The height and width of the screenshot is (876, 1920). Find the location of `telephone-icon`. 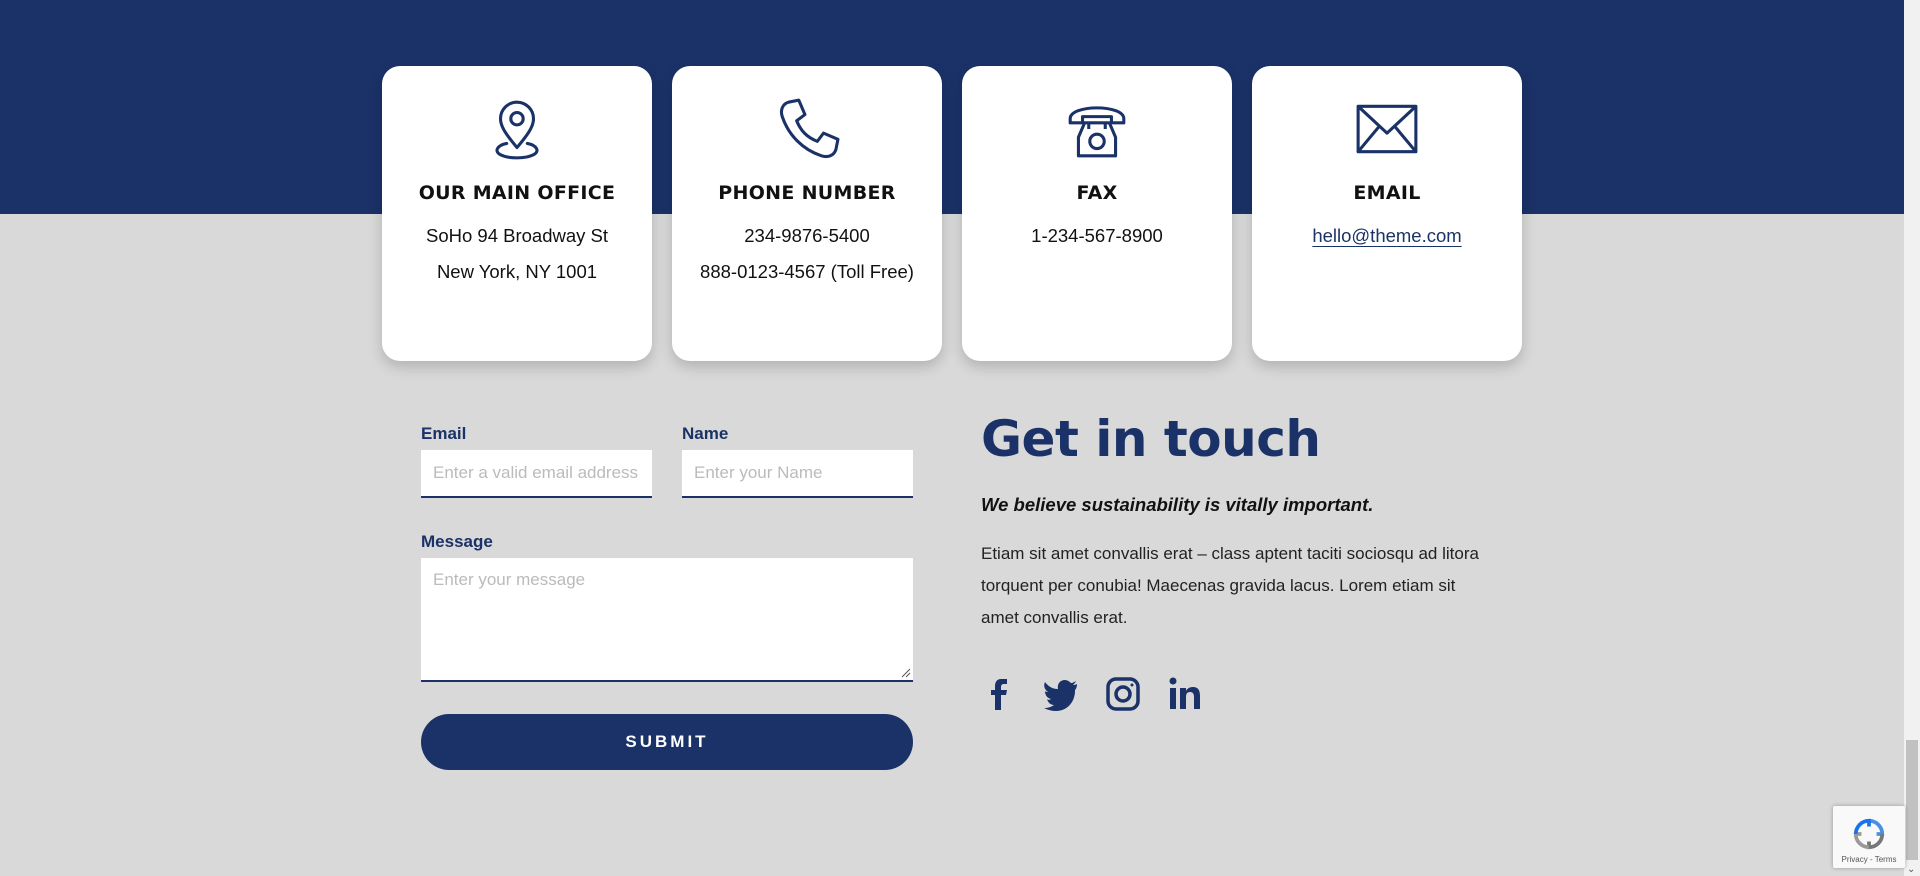

telephone-icon is located at coordinates (1097, 129).